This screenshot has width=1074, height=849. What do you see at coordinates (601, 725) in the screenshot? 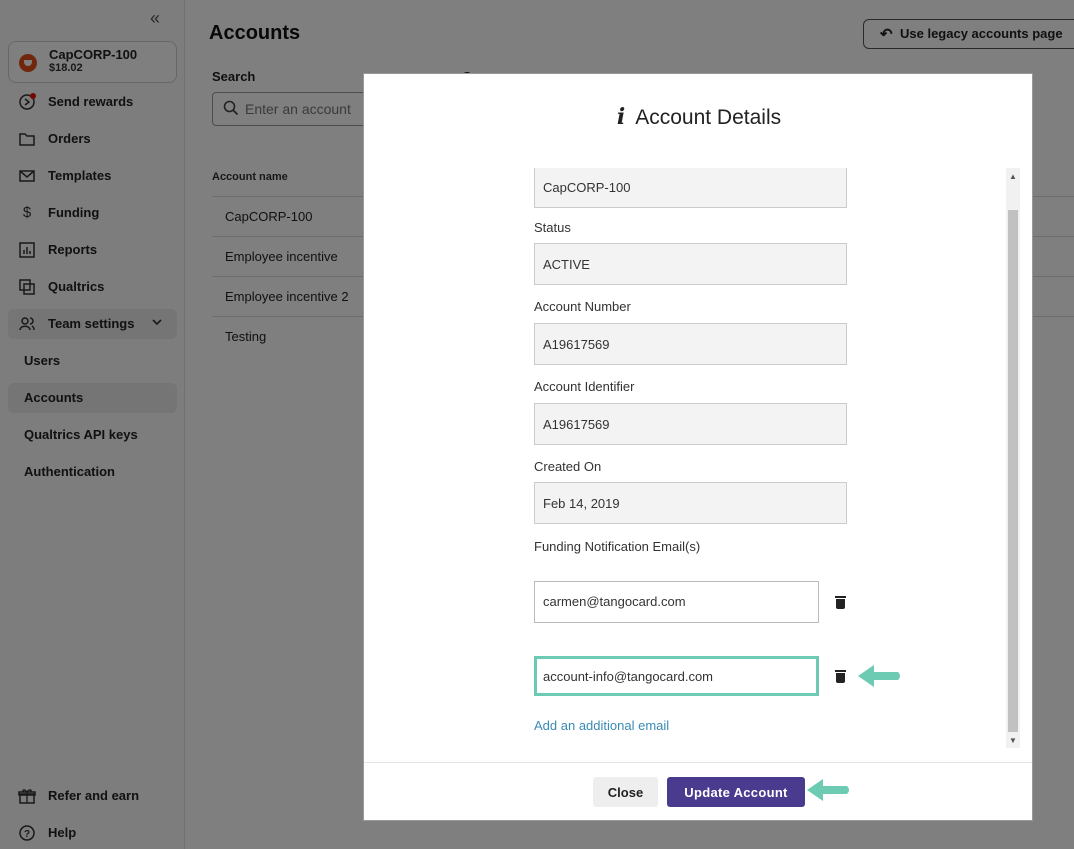
I see `add-email-link: Add an additional email` at bounding box center [601, 725].